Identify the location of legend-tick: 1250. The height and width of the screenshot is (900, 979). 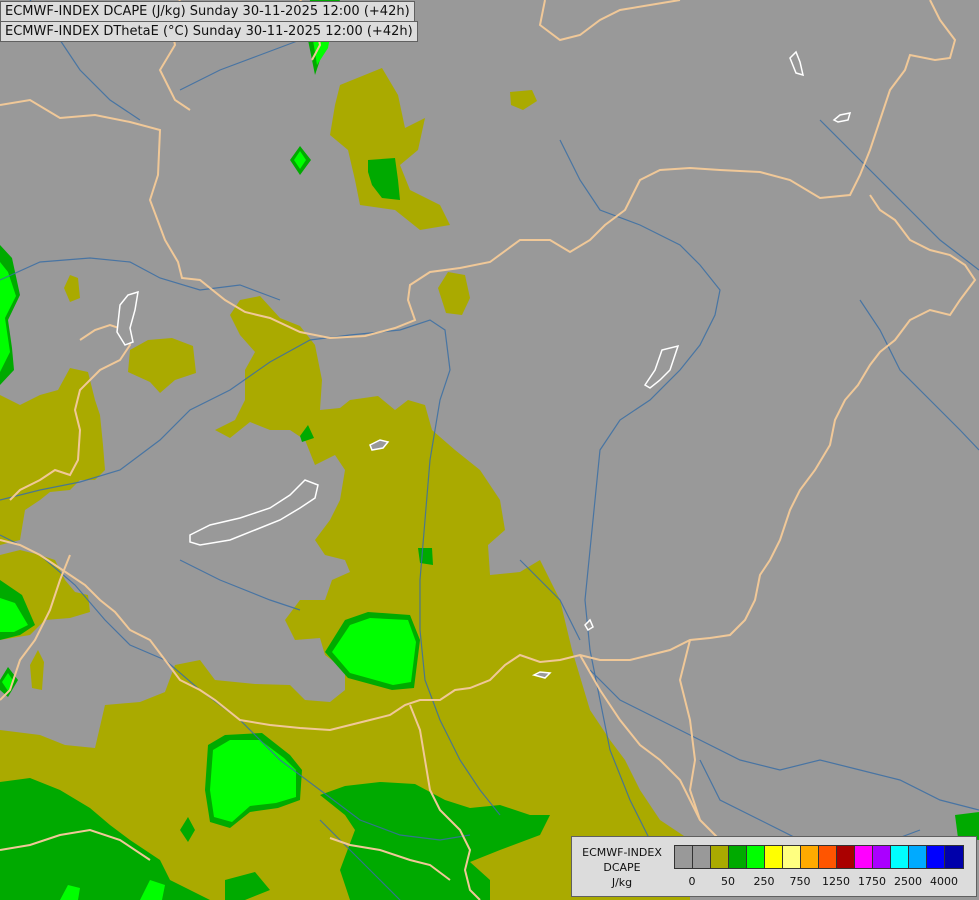
(836, 881).